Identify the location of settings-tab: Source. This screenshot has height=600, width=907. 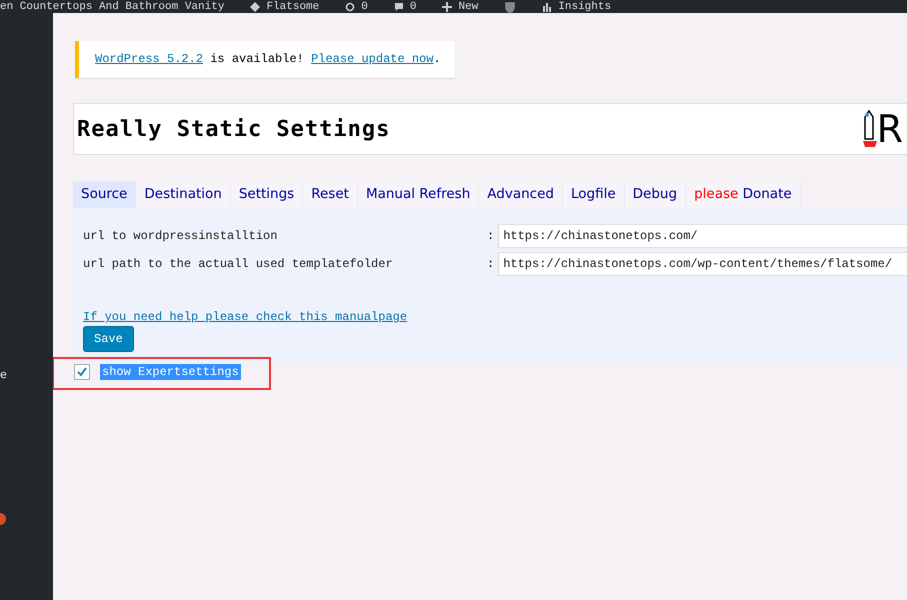
(104, 195).